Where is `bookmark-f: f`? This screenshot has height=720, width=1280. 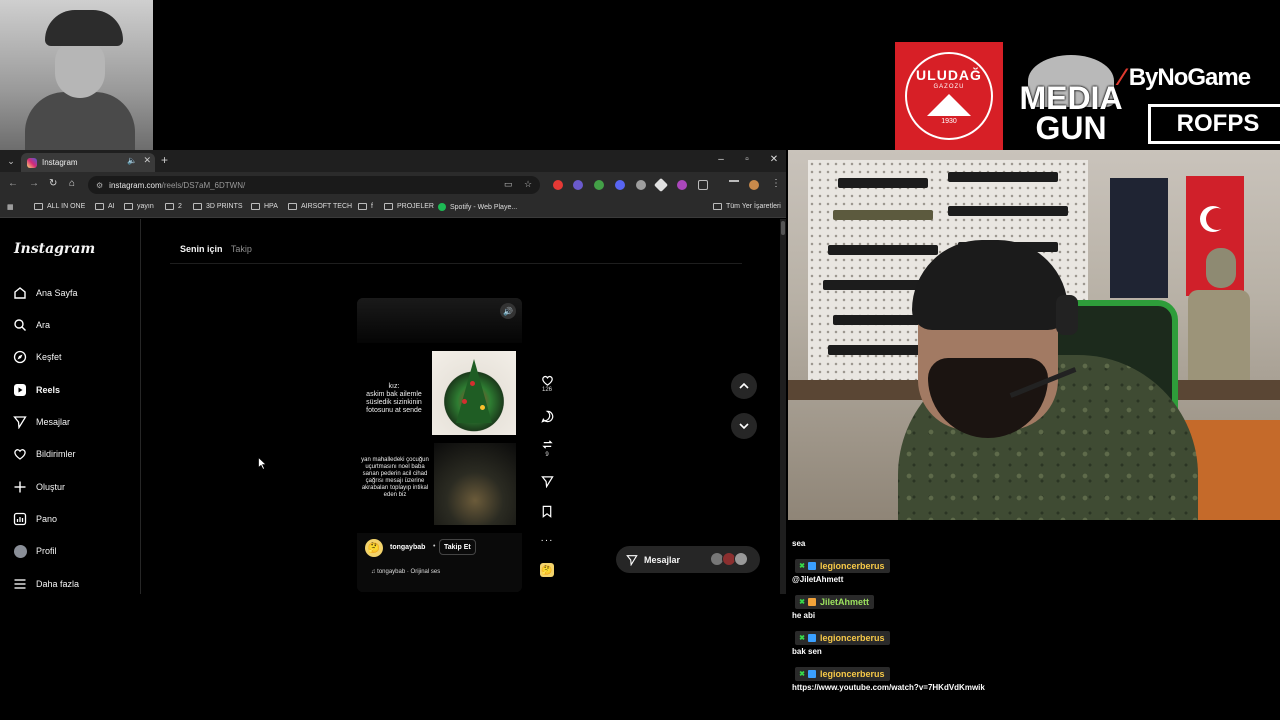 bookmark-f: f is located at coordinates (365, 206).